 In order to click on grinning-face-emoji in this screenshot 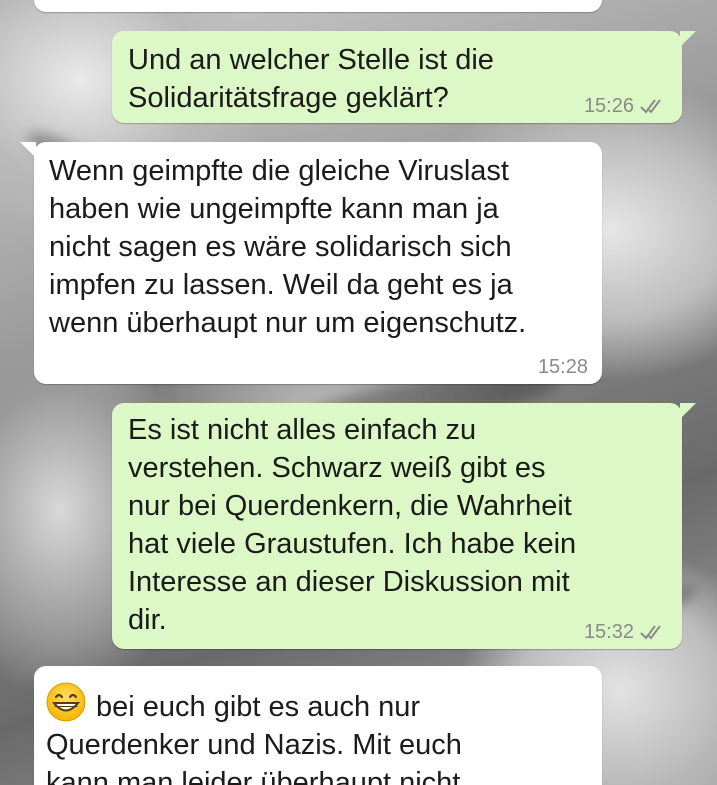, I will do `click(66, 702)`.